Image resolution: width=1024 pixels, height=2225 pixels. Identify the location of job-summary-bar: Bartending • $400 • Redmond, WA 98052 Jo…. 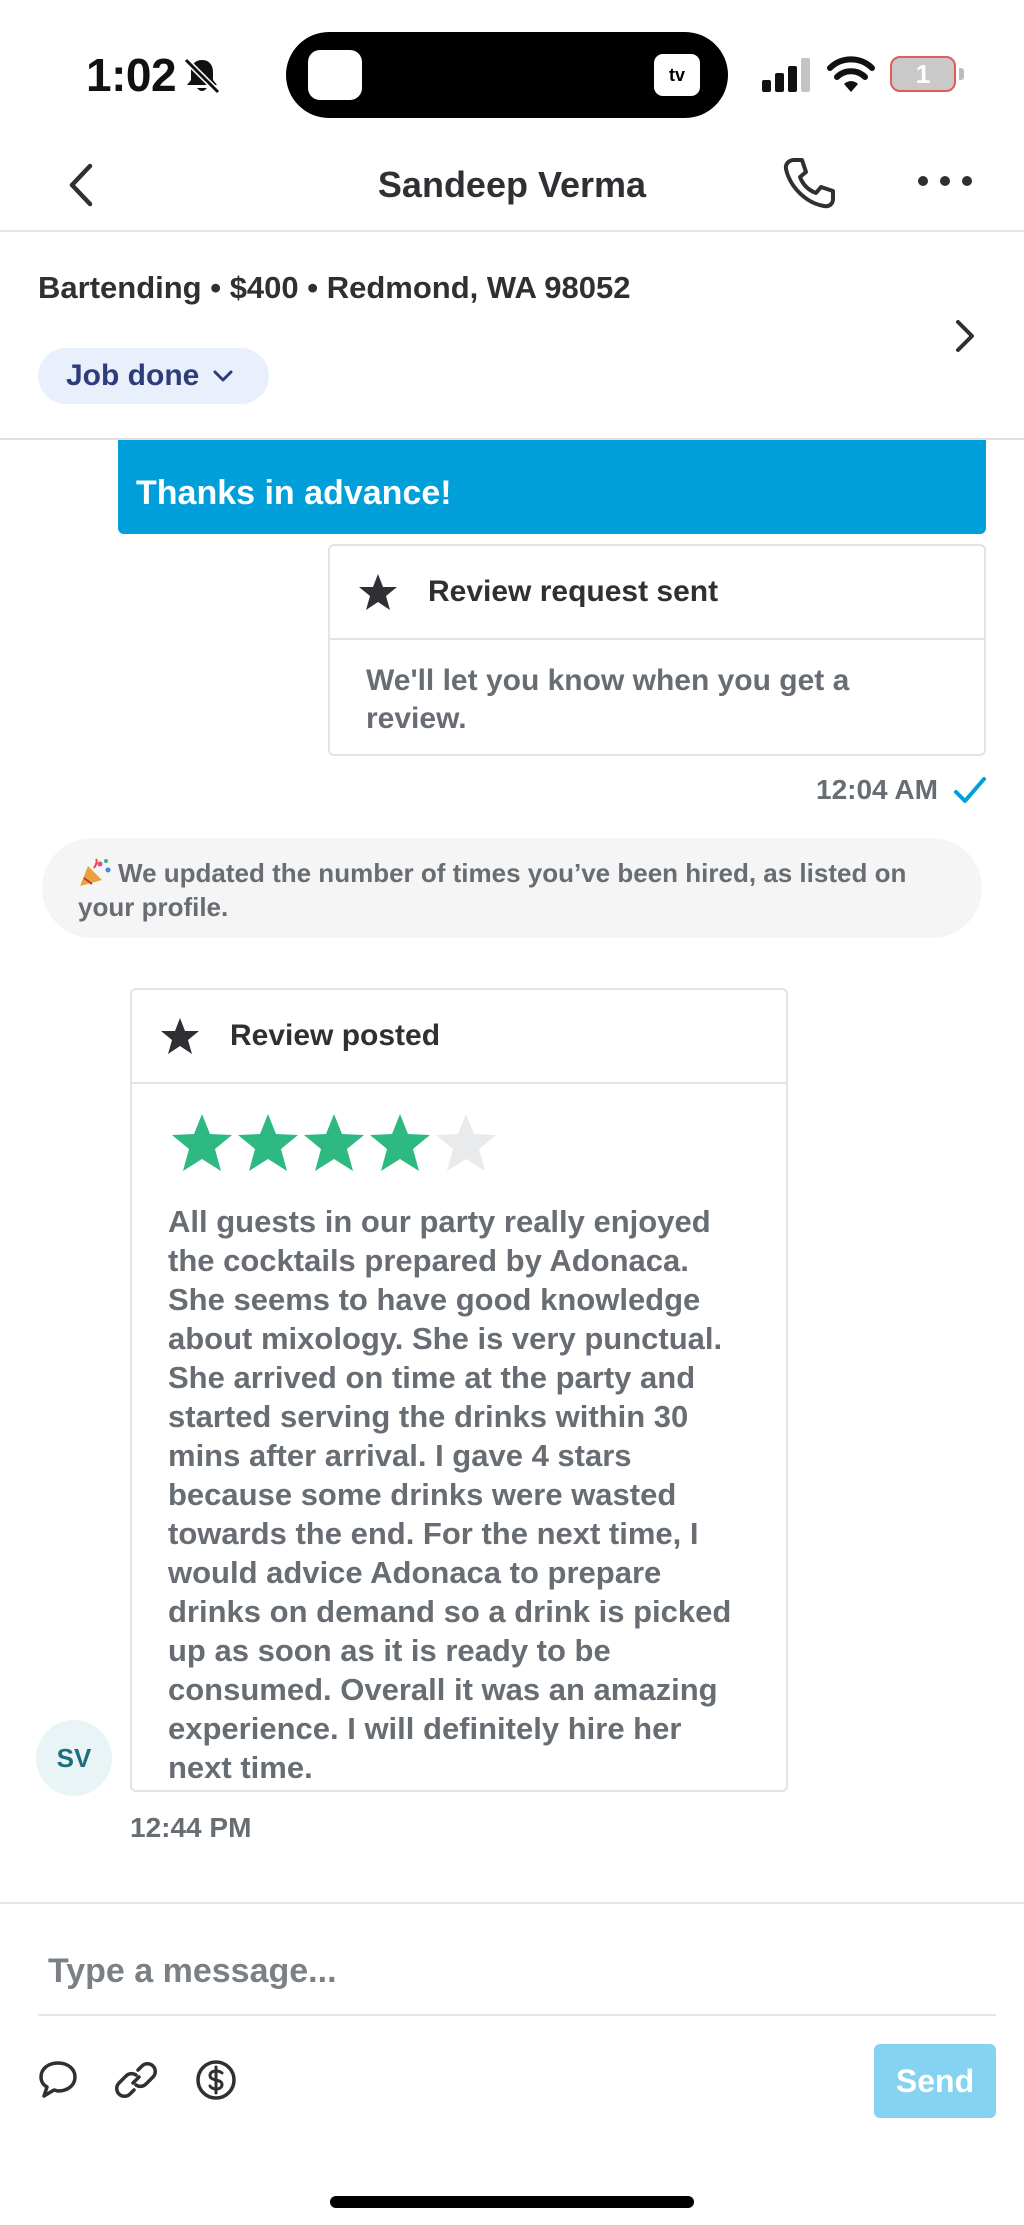
(512, 337).